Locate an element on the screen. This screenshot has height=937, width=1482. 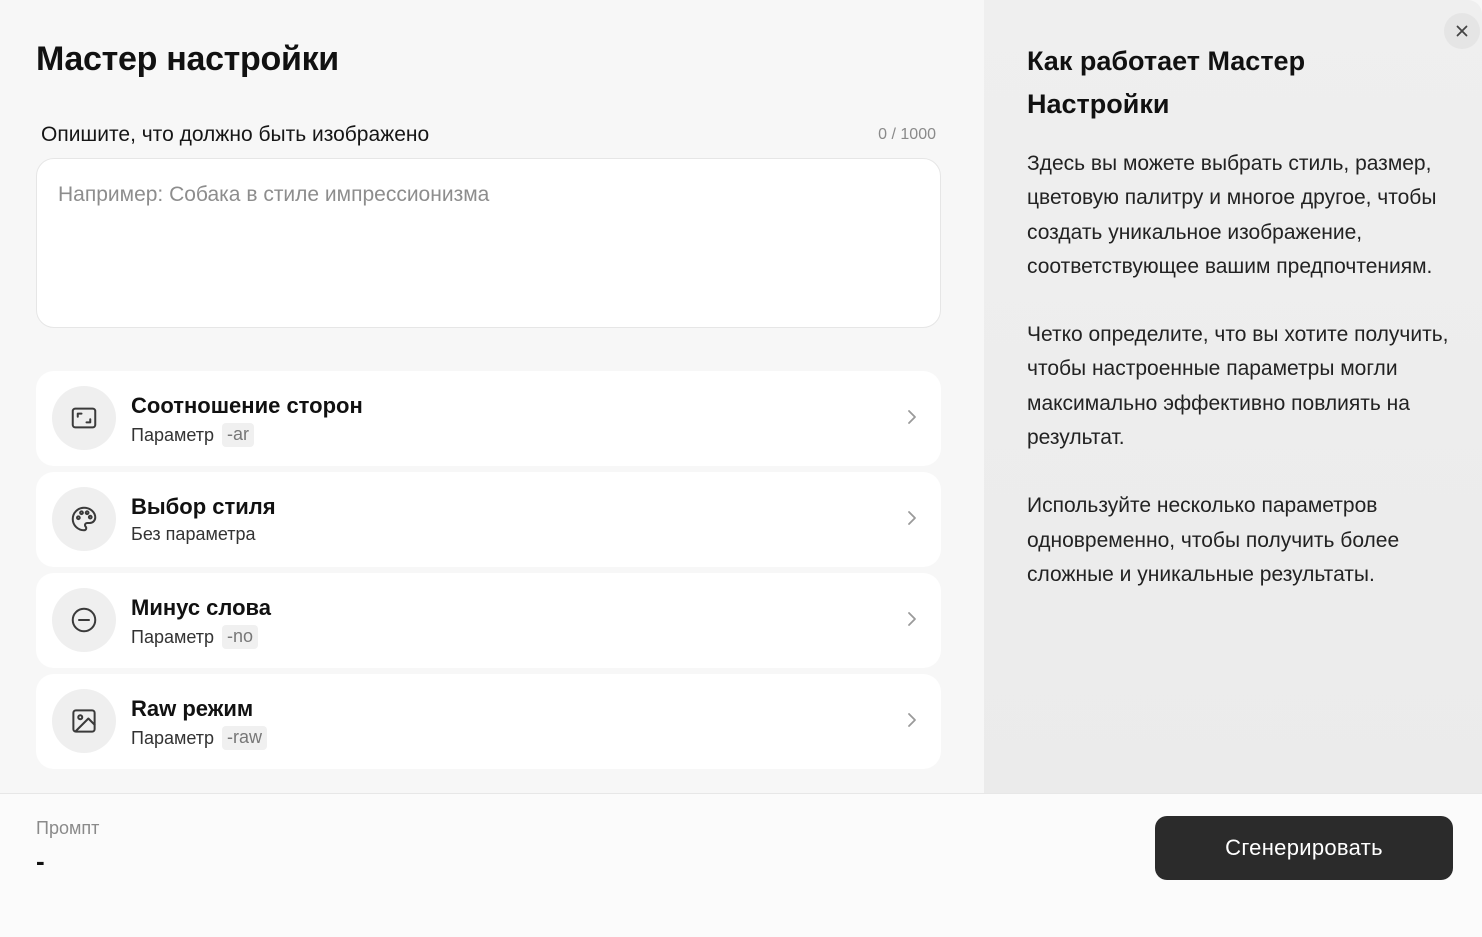
param-subtitle: Параметр -no is located at coordinates (195, 637).